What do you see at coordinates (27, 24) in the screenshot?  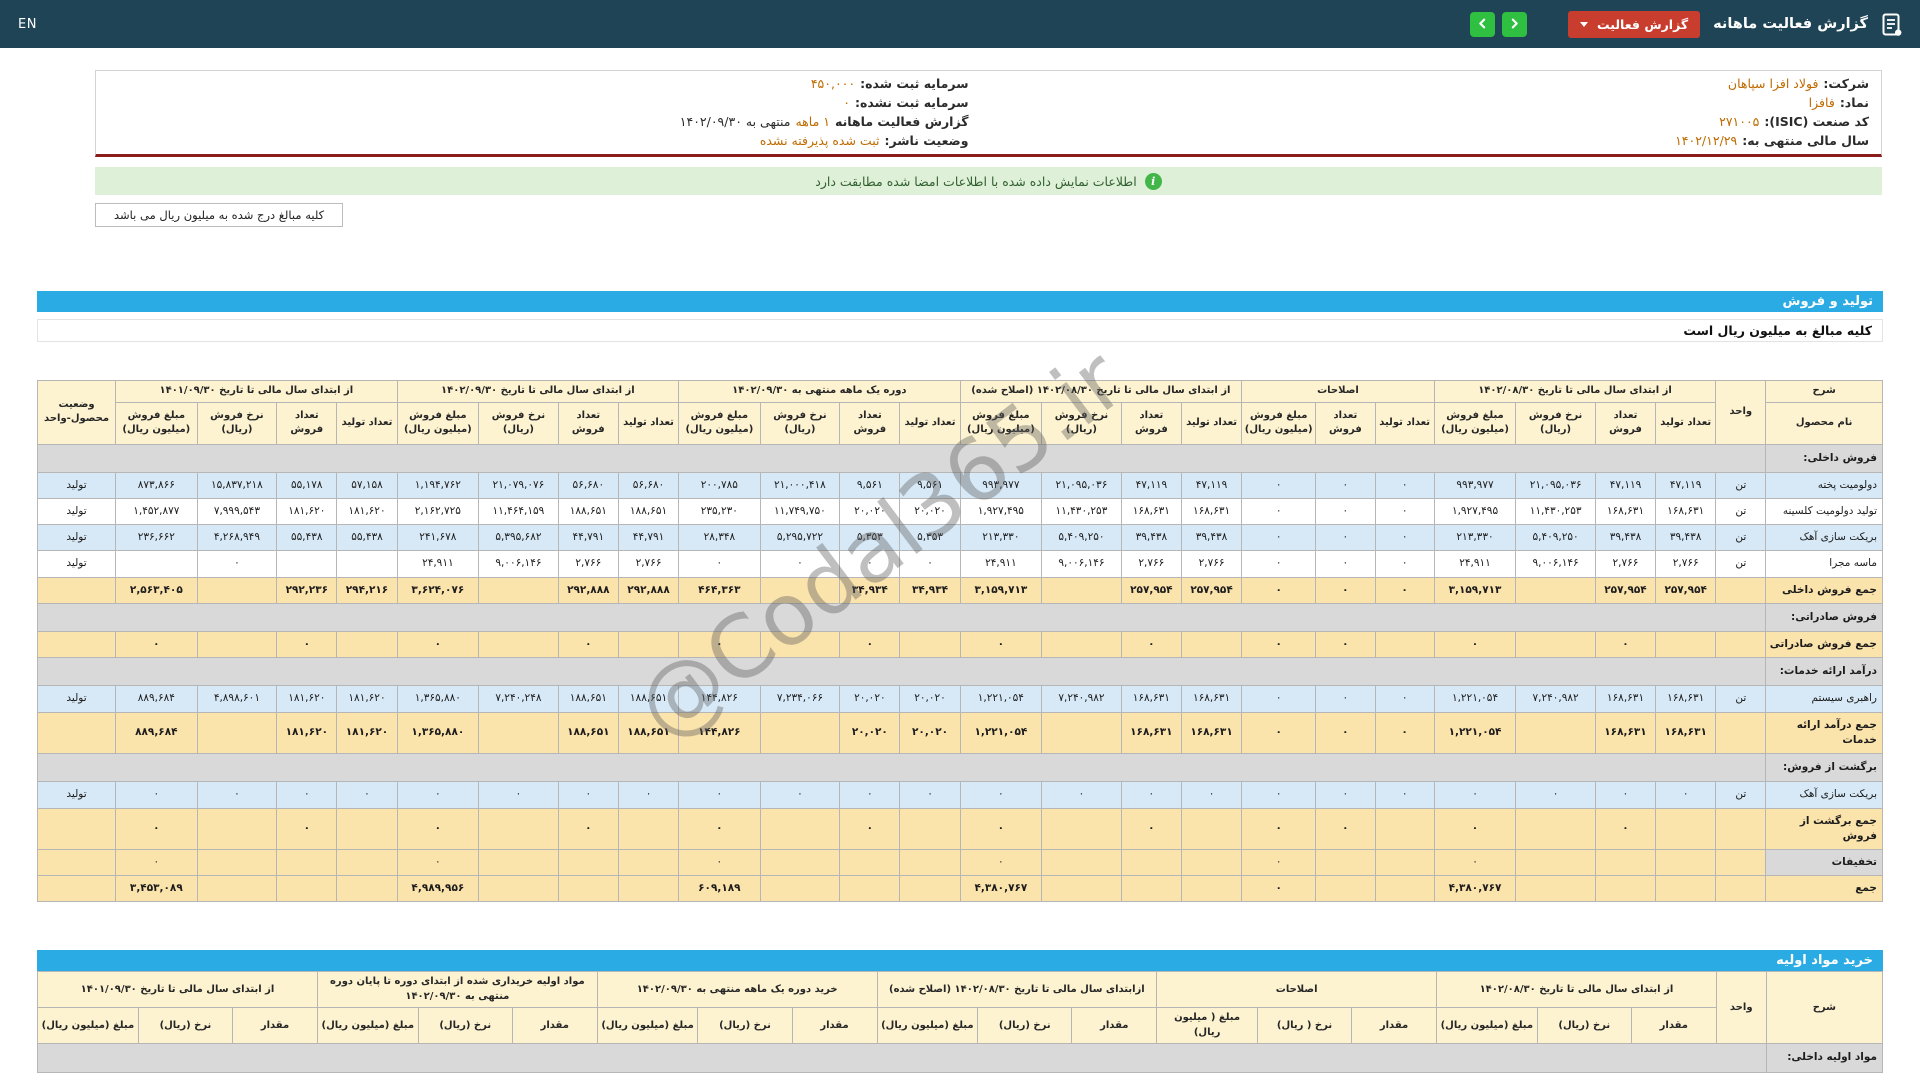 I see `language-toggle-en: EN` at bounding box center [27, 24].